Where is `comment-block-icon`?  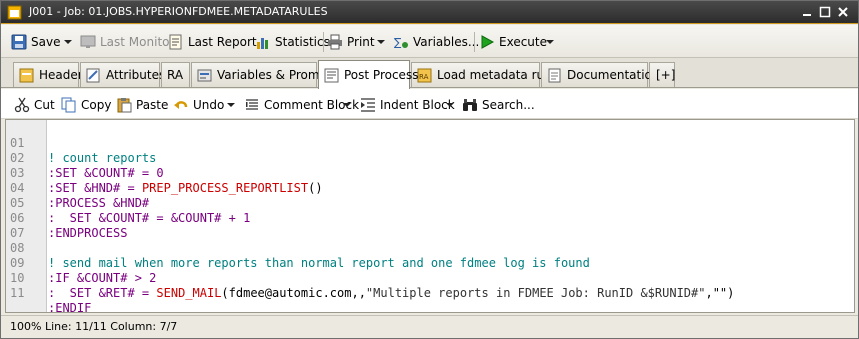 comment-block-icon is located at coordinates (252, 104).